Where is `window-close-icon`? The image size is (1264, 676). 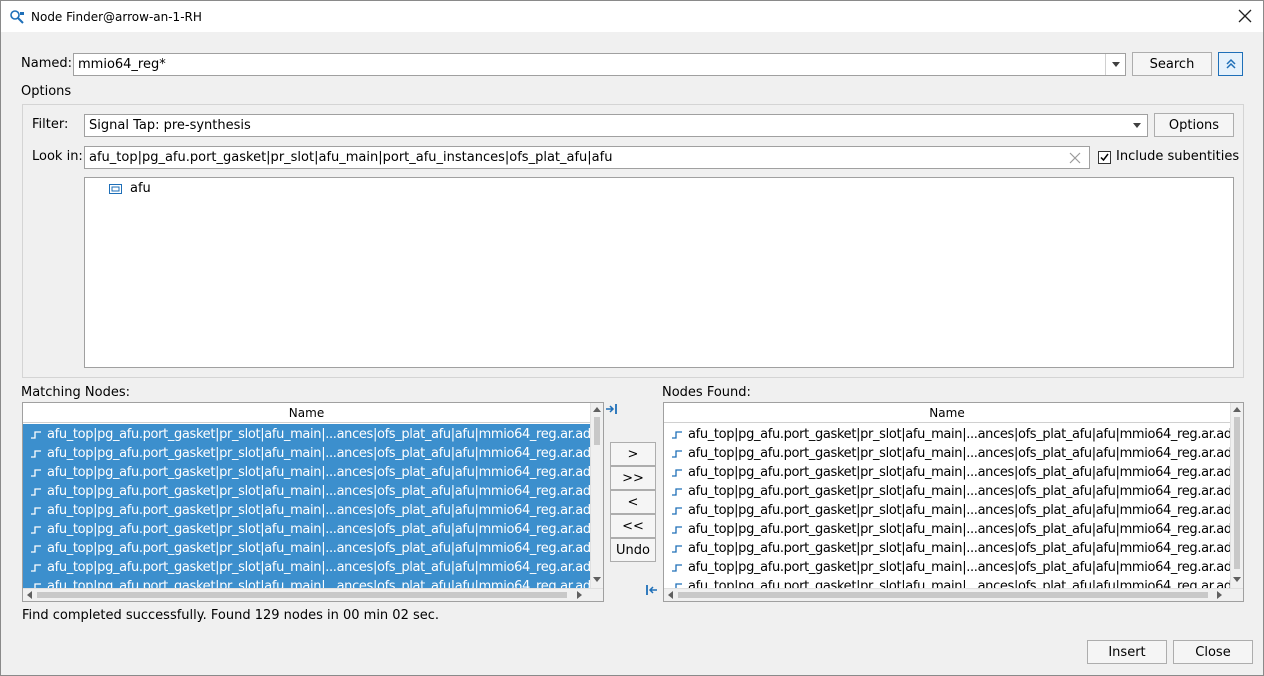
window-close-icon is located at coordinates (1245, 16).